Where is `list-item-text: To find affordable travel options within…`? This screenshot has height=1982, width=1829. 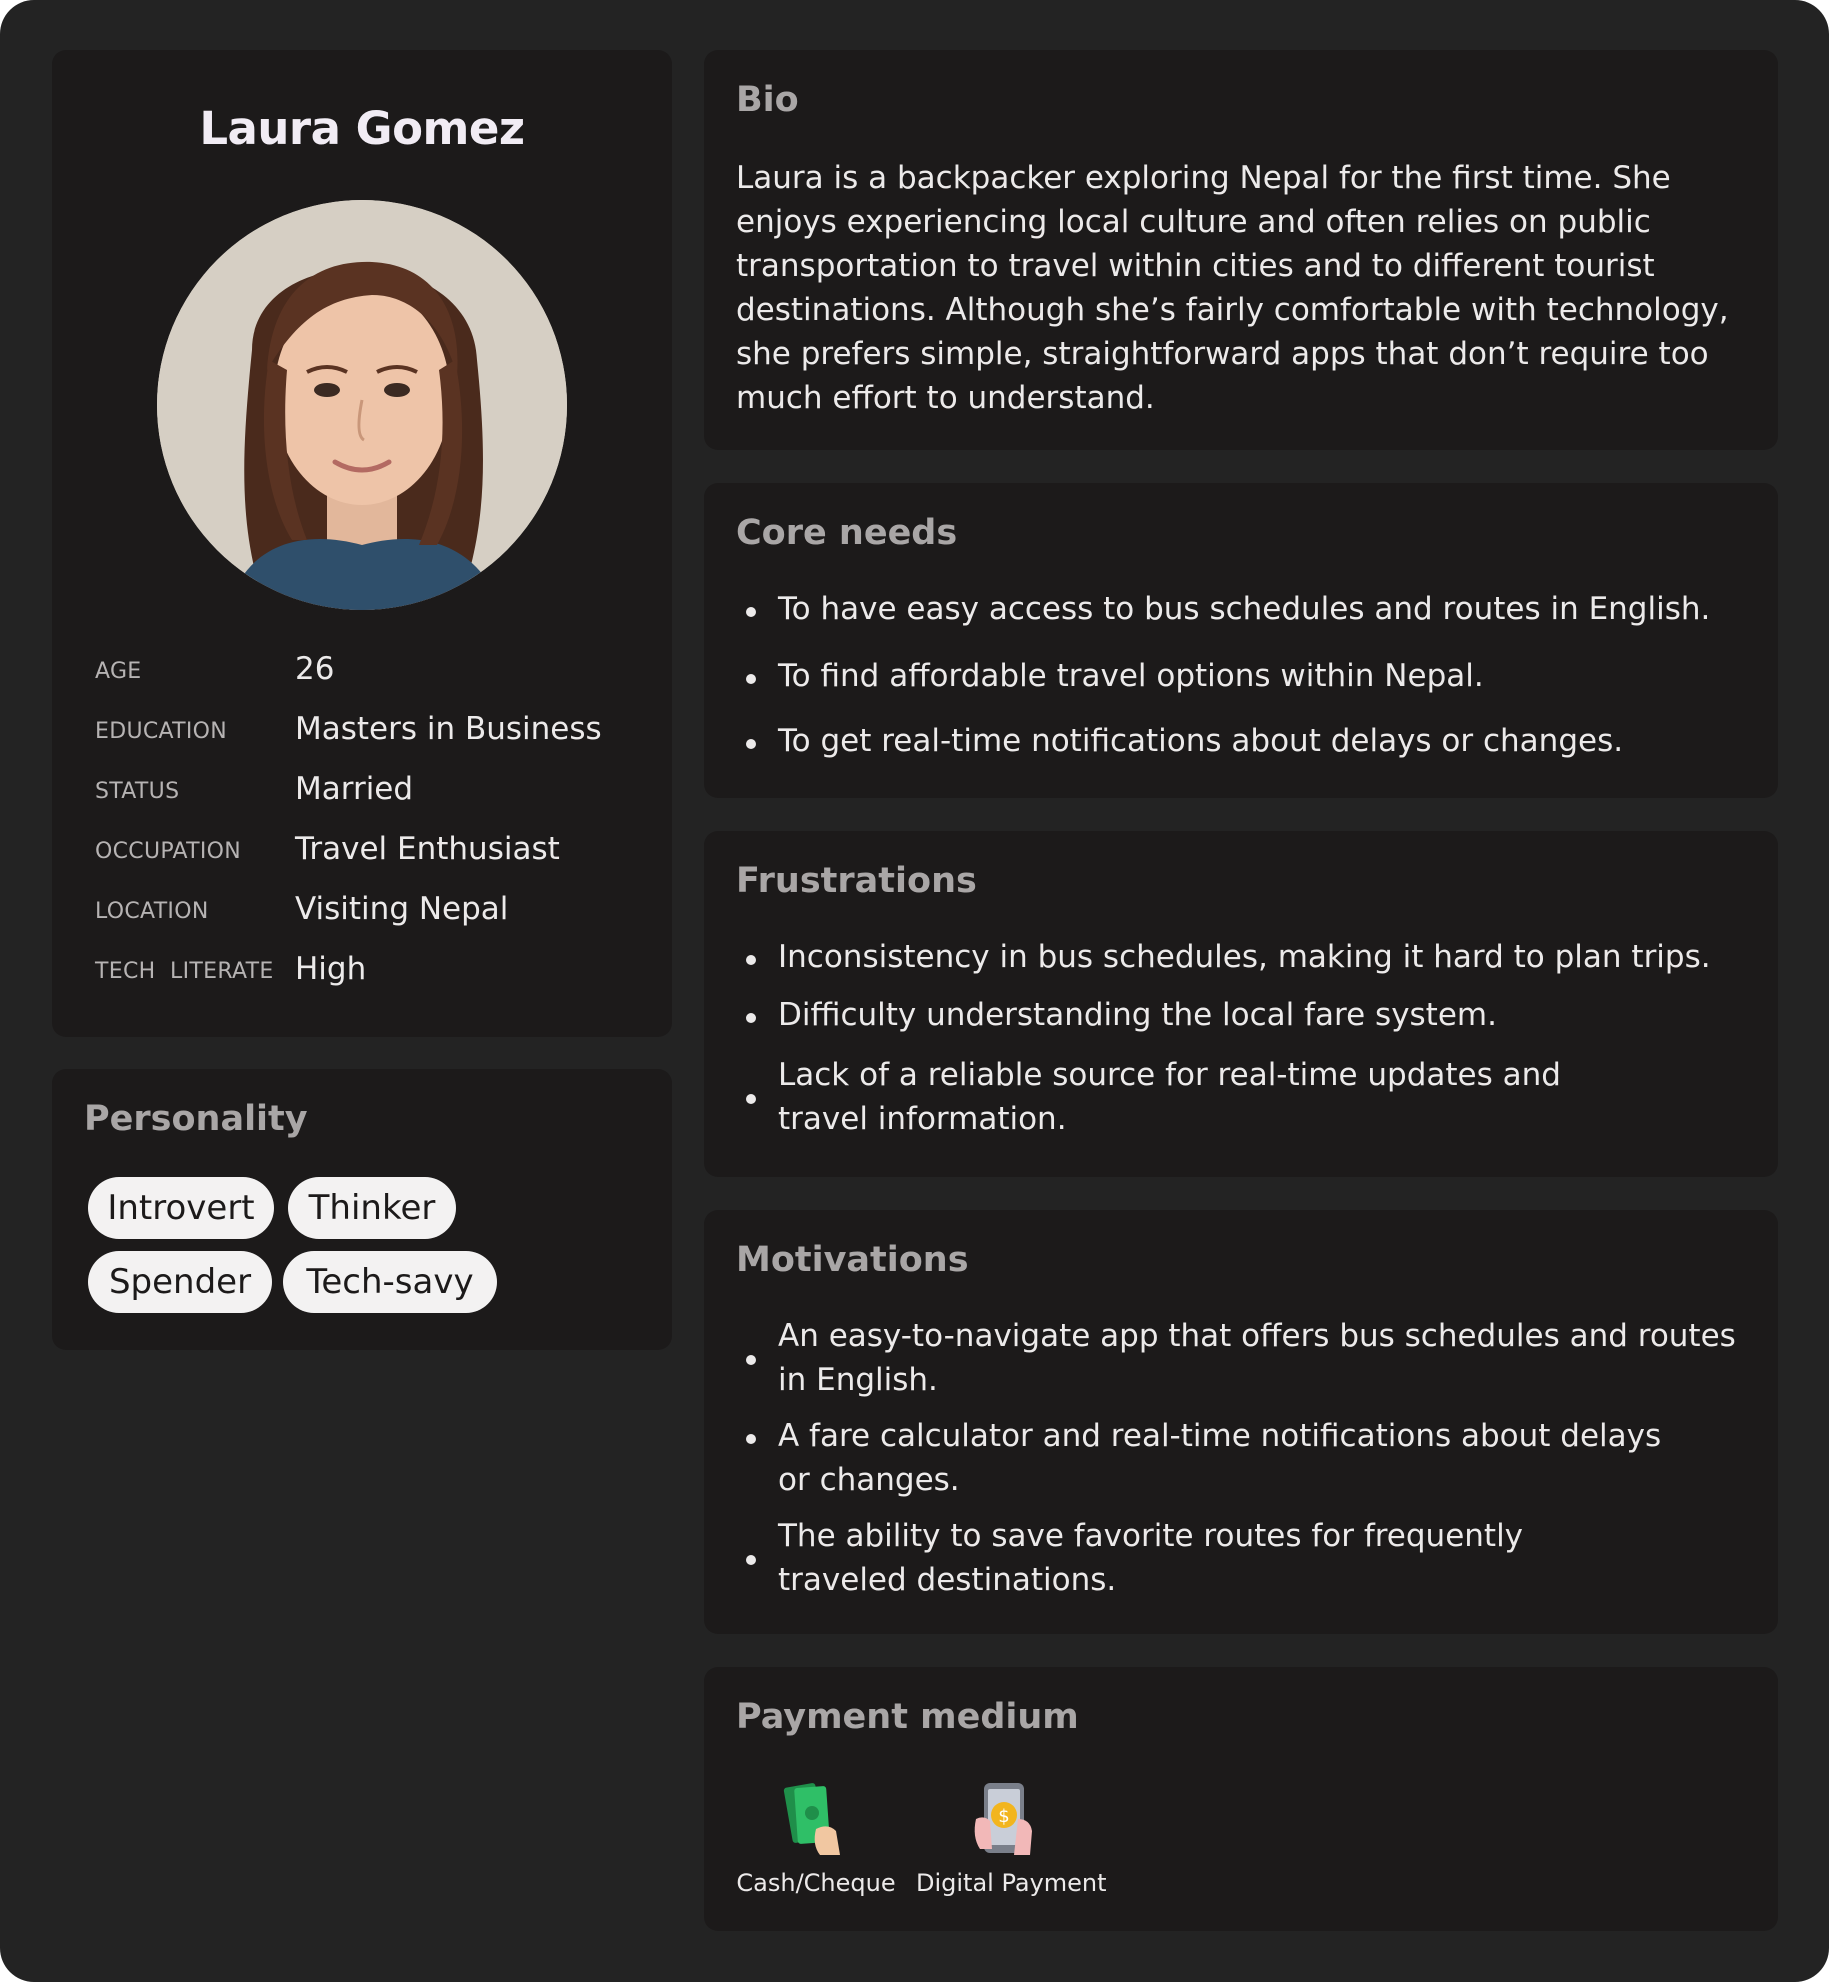
list-item-text: To find affordable travel options within… is located at coordinates (1131, 676).